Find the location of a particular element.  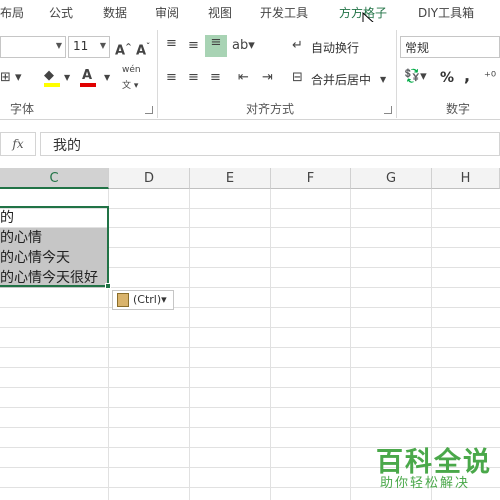

font-name-select: ▼ is located at coordinates (33, 47).